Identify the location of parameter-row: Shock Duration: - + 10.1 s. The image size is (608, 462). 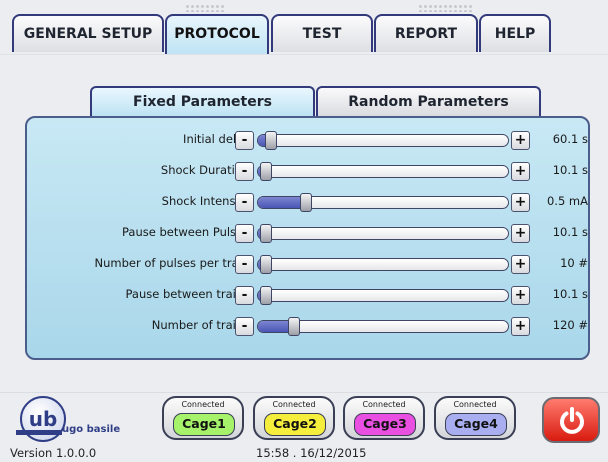
(309, 172).